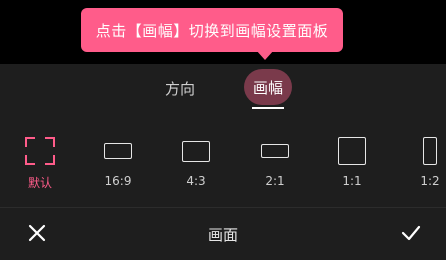 The height and width of the screenshot is (260, 446). Describe the element at coordinates (118, 181) in the screenshot. I see `ratio-label: 16:9` at that location.